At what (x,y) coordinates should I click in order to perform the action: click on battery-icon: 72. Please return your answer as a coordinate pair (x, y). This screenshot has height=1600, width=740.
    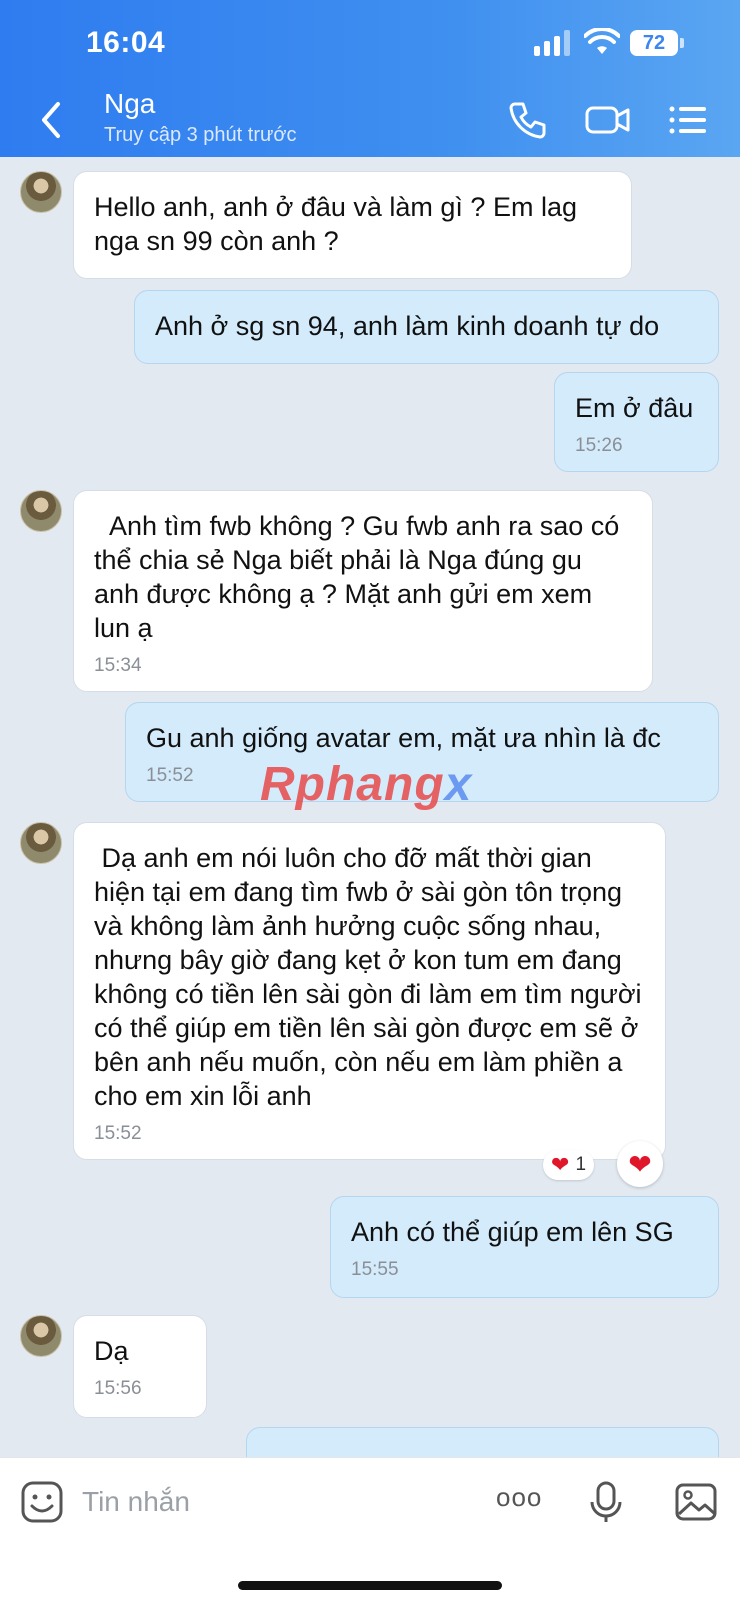
    Looking at the image, I should click on (657, 43).